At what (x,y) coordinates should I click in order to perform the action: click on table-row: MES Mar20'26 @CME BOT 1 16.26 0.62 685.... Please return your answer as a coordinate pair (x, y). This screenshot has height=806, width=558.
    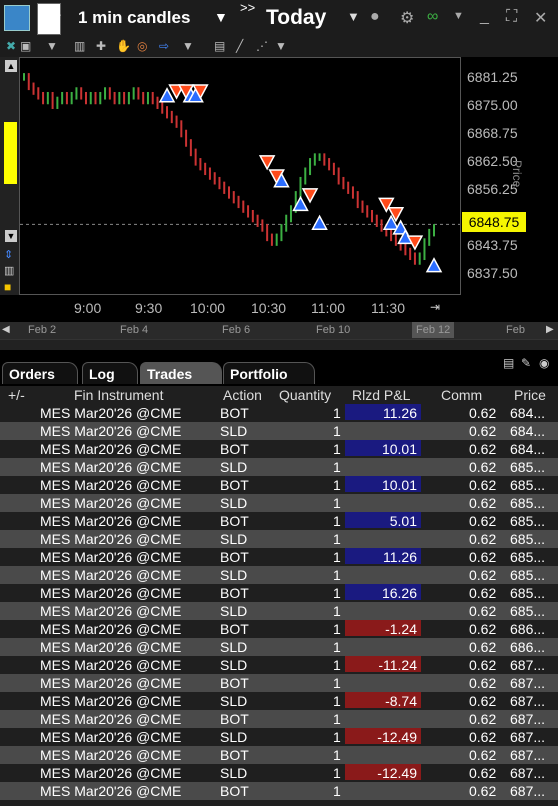
    Looking at the image, I should click on (279, 593).